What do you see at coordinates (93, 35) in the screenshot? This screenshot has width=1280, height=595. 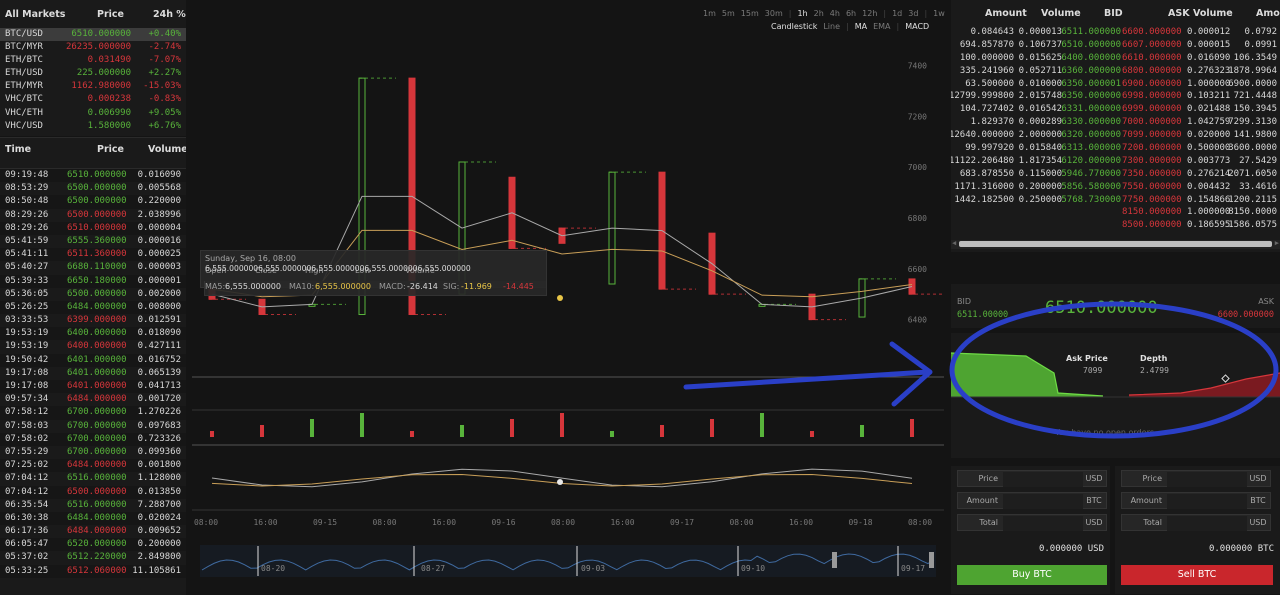 I see `market-row: BTC/USD 6510.000000 +0.40%` at bounding box center [93, 35].